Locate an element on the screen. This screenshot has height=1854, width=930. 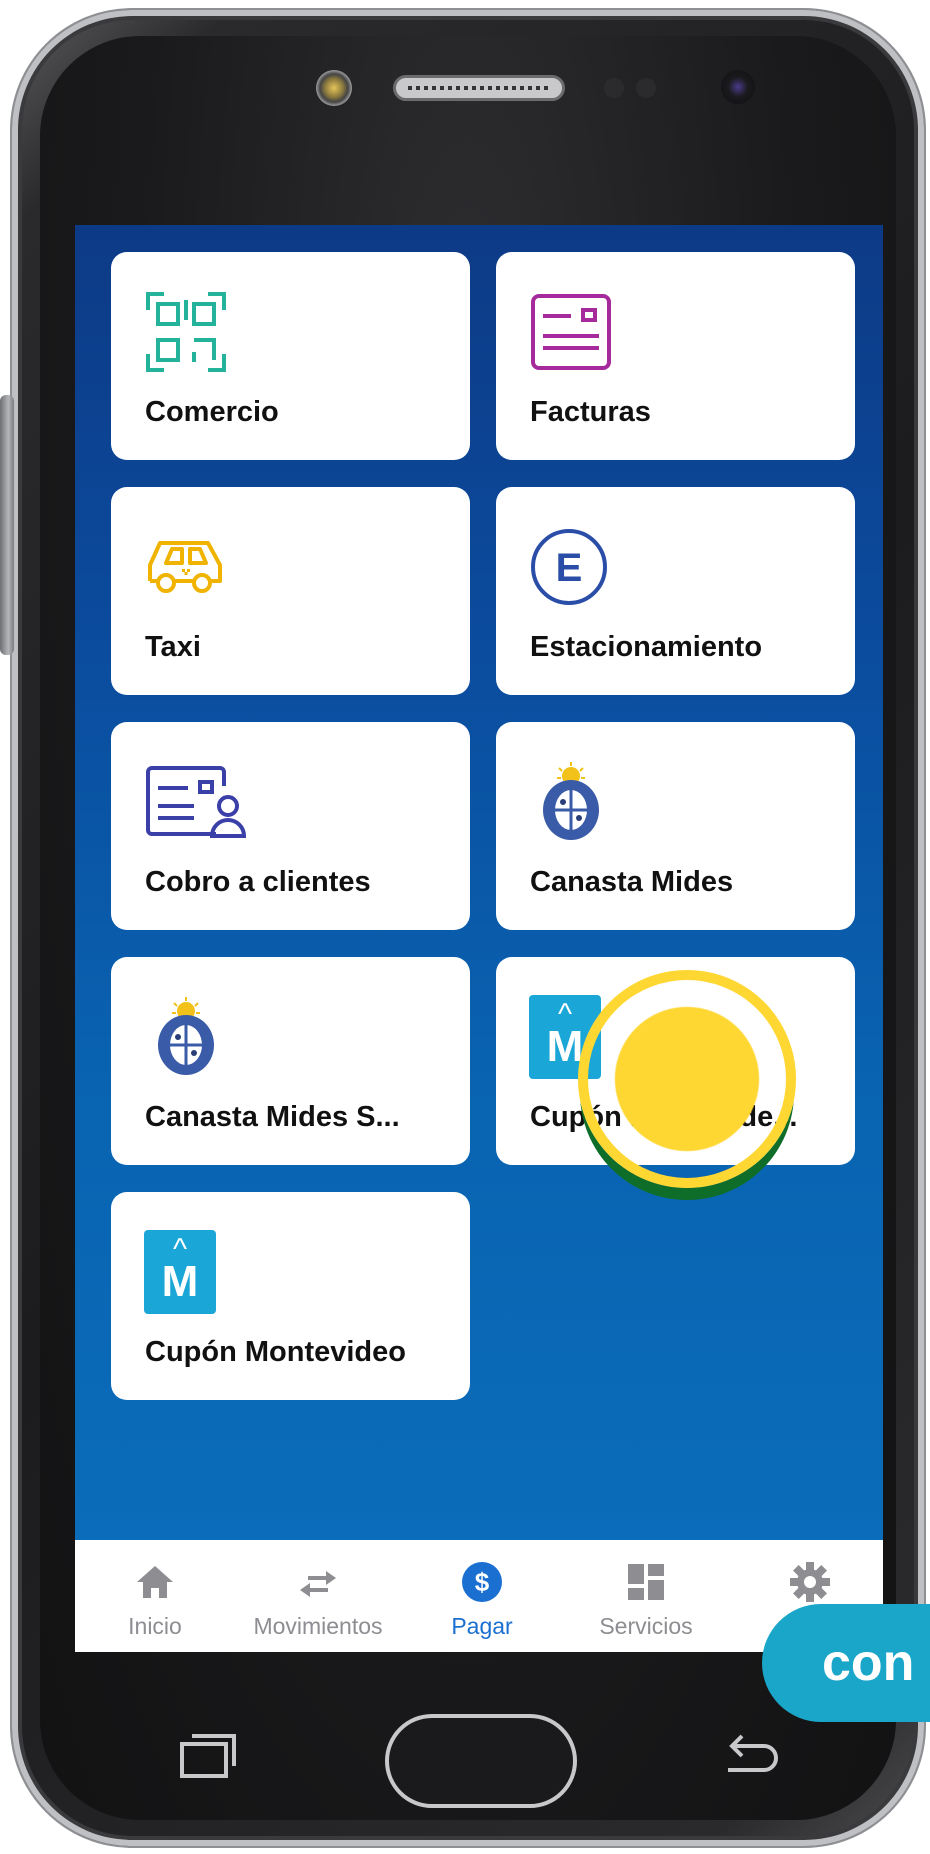
volume-button is located at coordinates (7, 525).